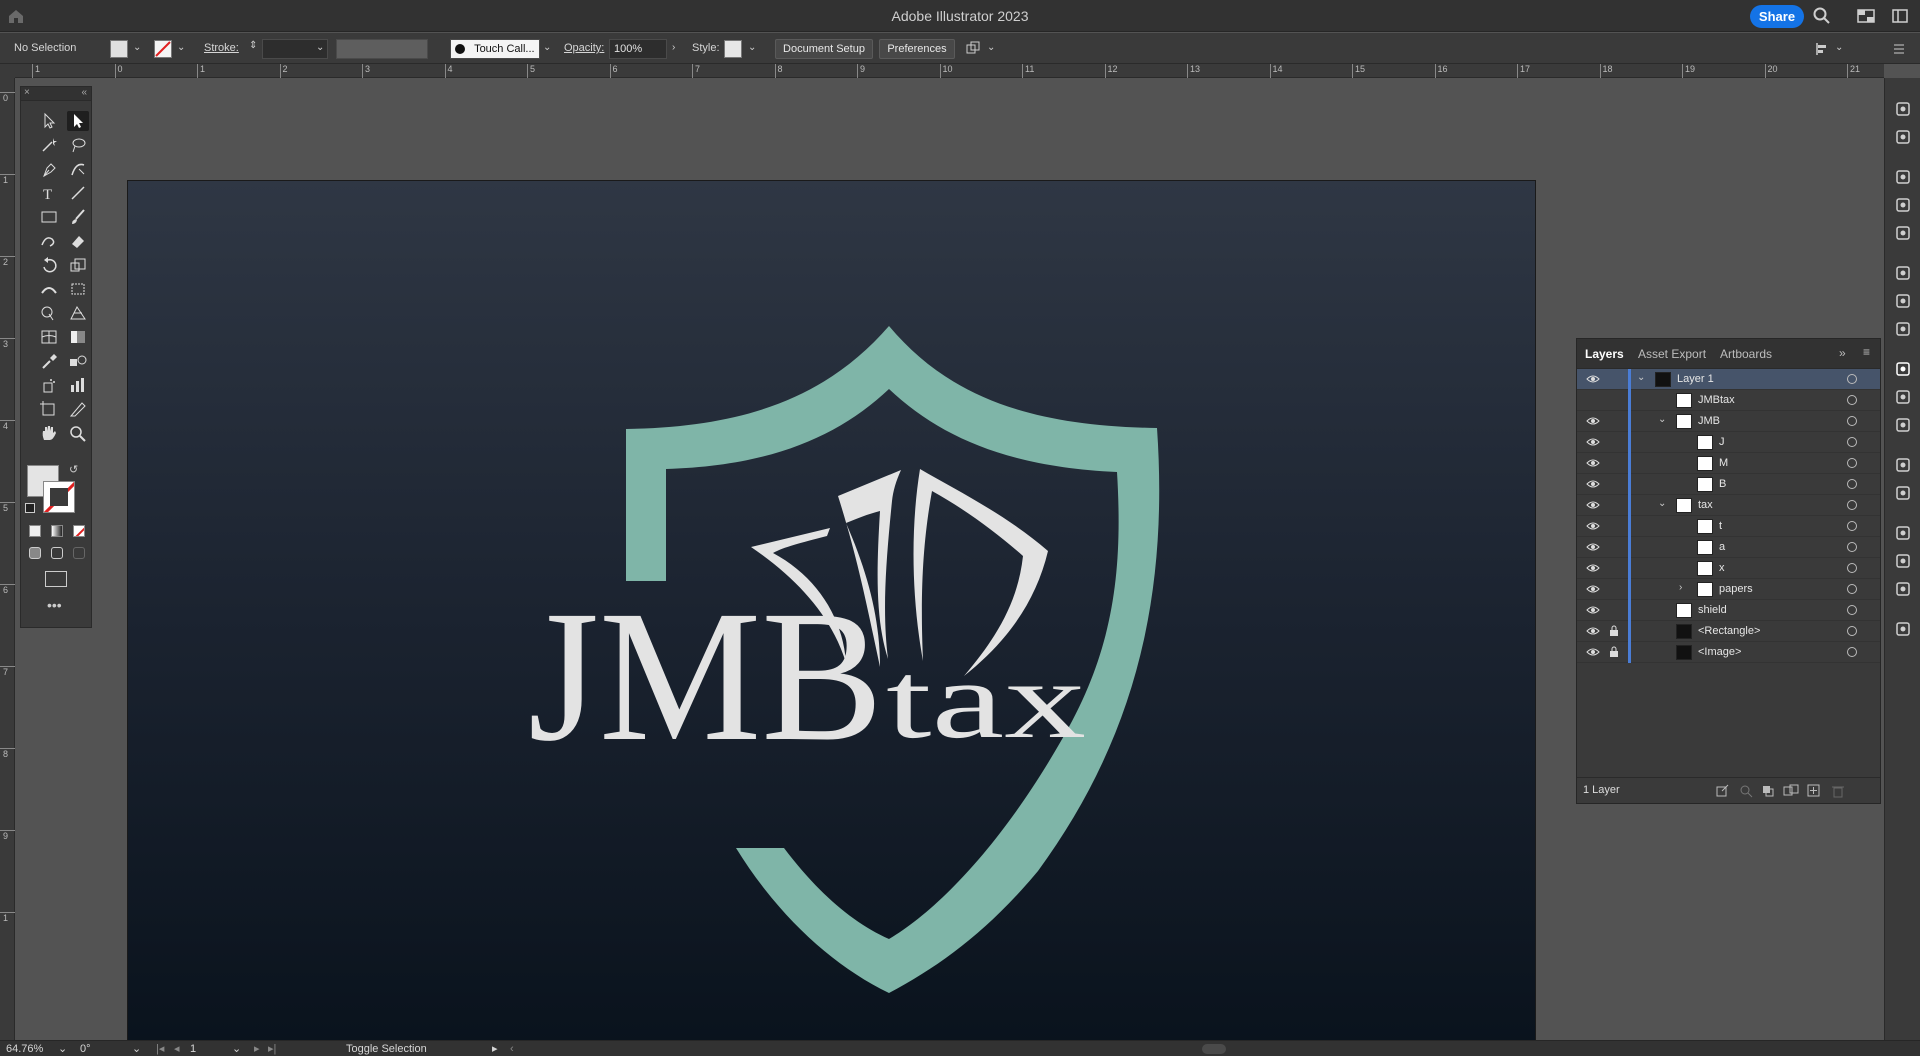 The height and width of the screenshot is (1056, 1920). Describe the element at coordinates (221, 48) in the screenshot. I see `stroke-label: Stroke:` at that location.